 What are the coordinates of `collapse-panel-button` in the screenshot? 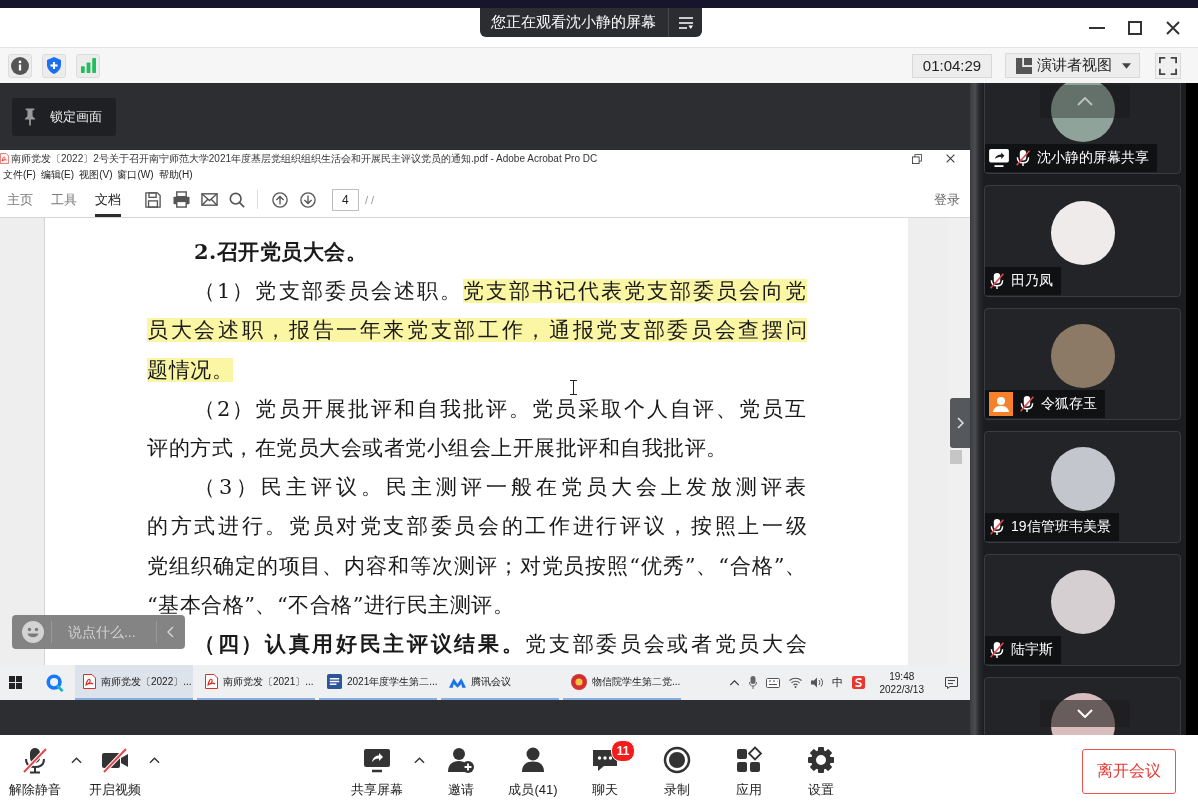 It's located at (960, 423).